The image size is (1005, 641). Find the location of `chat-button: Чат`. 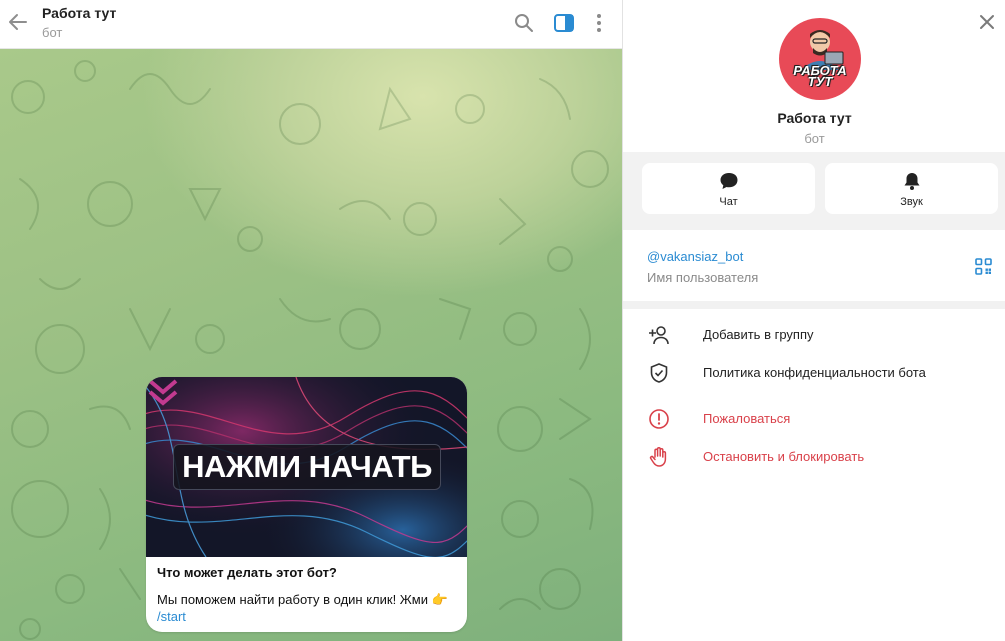

chat-button: Чат is located at coordinates (728, 188).